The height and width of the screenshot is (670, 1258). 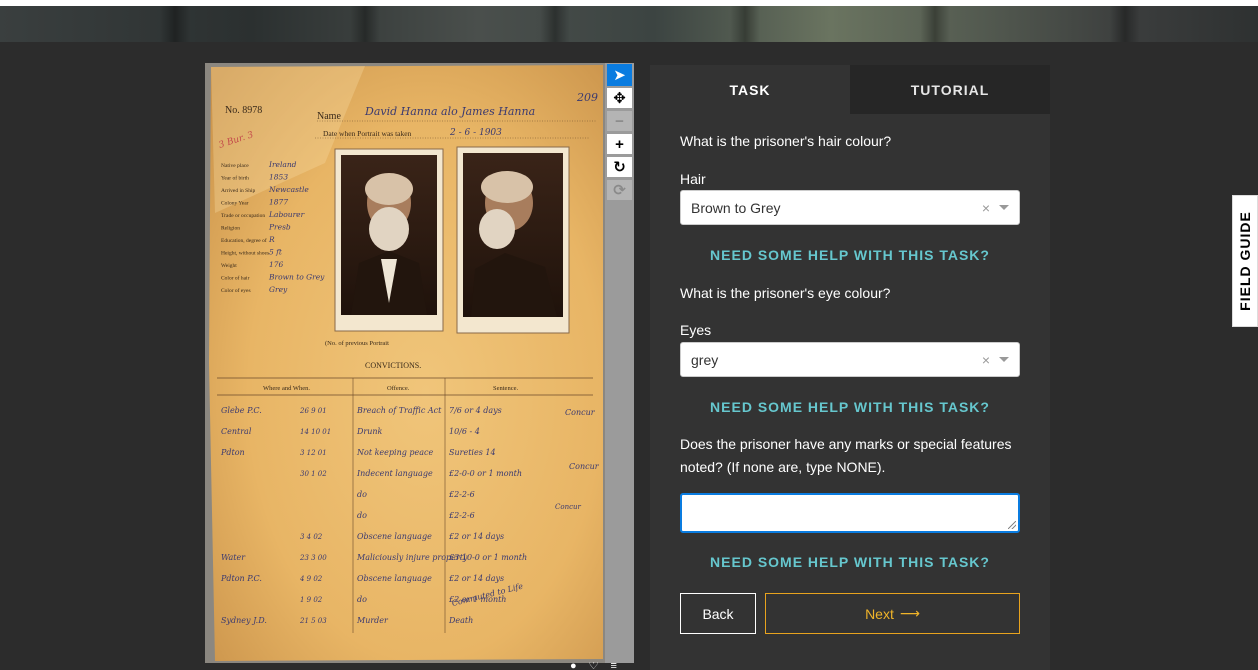 I want to click on conviction-sentence: £2-2-6, so click(x=461, y=515).